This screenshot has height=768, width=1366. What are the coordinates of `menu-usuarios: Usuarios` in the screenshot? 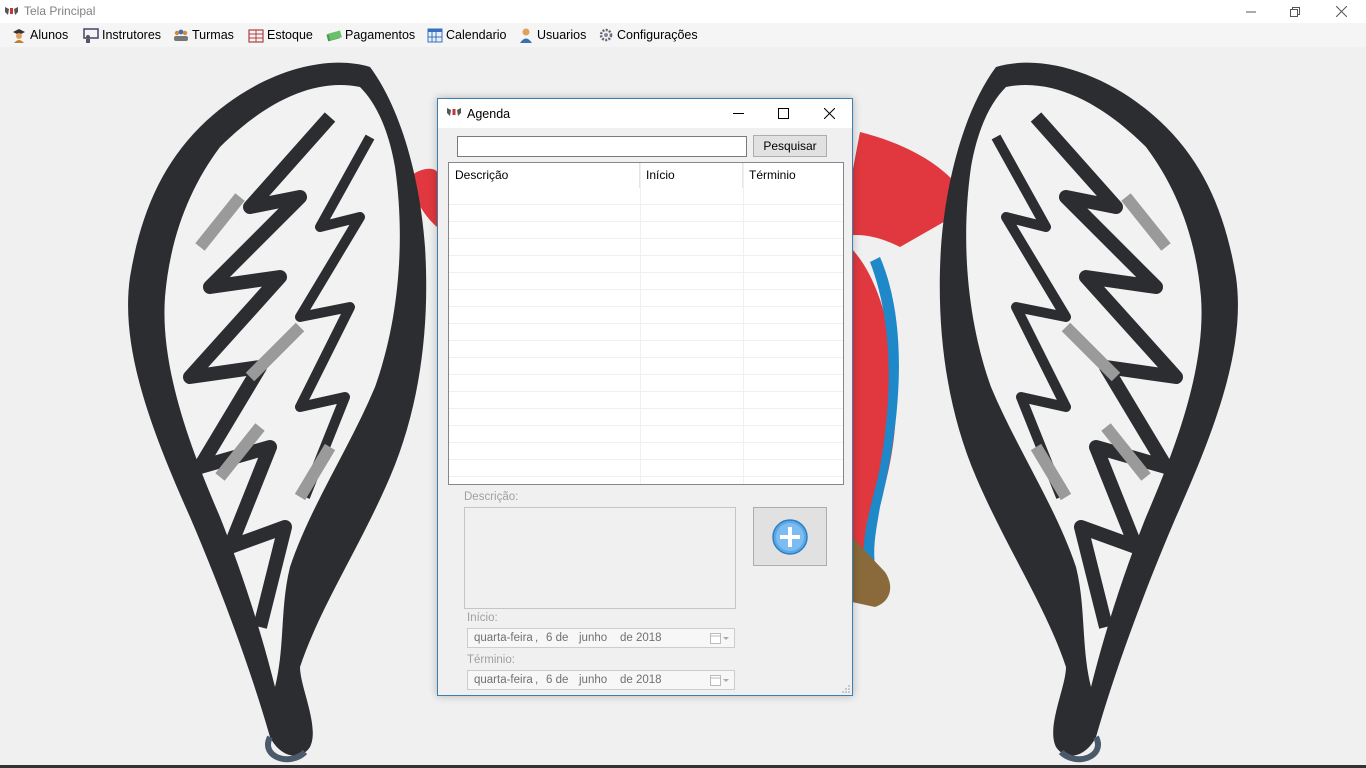 It's located at (552, 35).